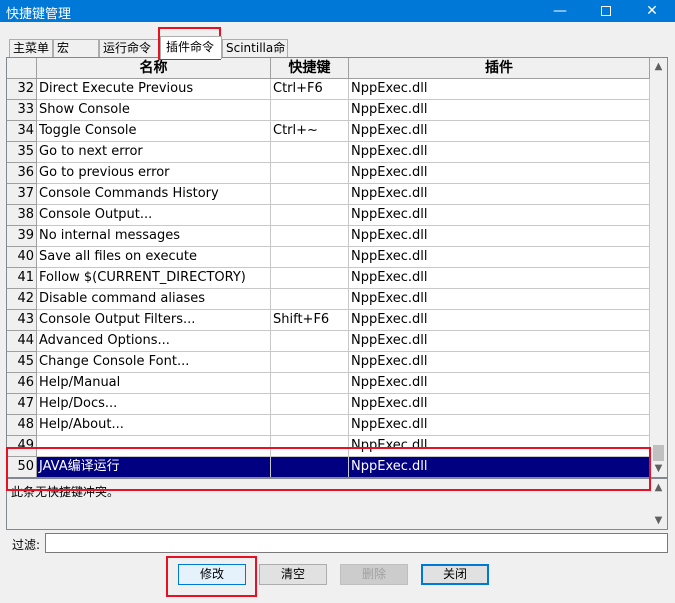 The width and height of the screenshot is (675, 603). What do you see at coordinates (652, 11) in the screenshot?
I see `close-window-button: ✕` at bounding box center [652, 11].